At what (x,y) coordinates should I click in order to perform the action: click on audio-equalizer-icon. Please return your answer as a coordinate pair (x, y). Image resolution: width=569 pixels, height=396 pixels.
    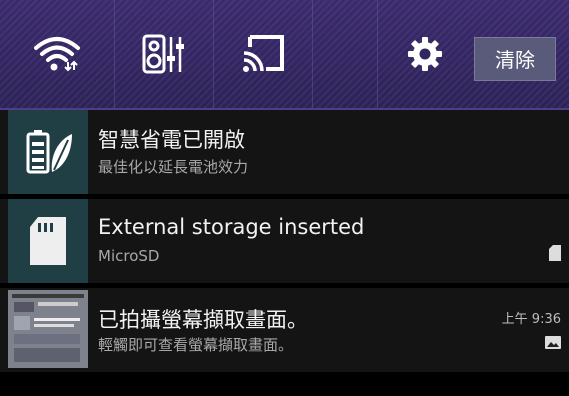
    Looking at the image, I should click on (163, 54).